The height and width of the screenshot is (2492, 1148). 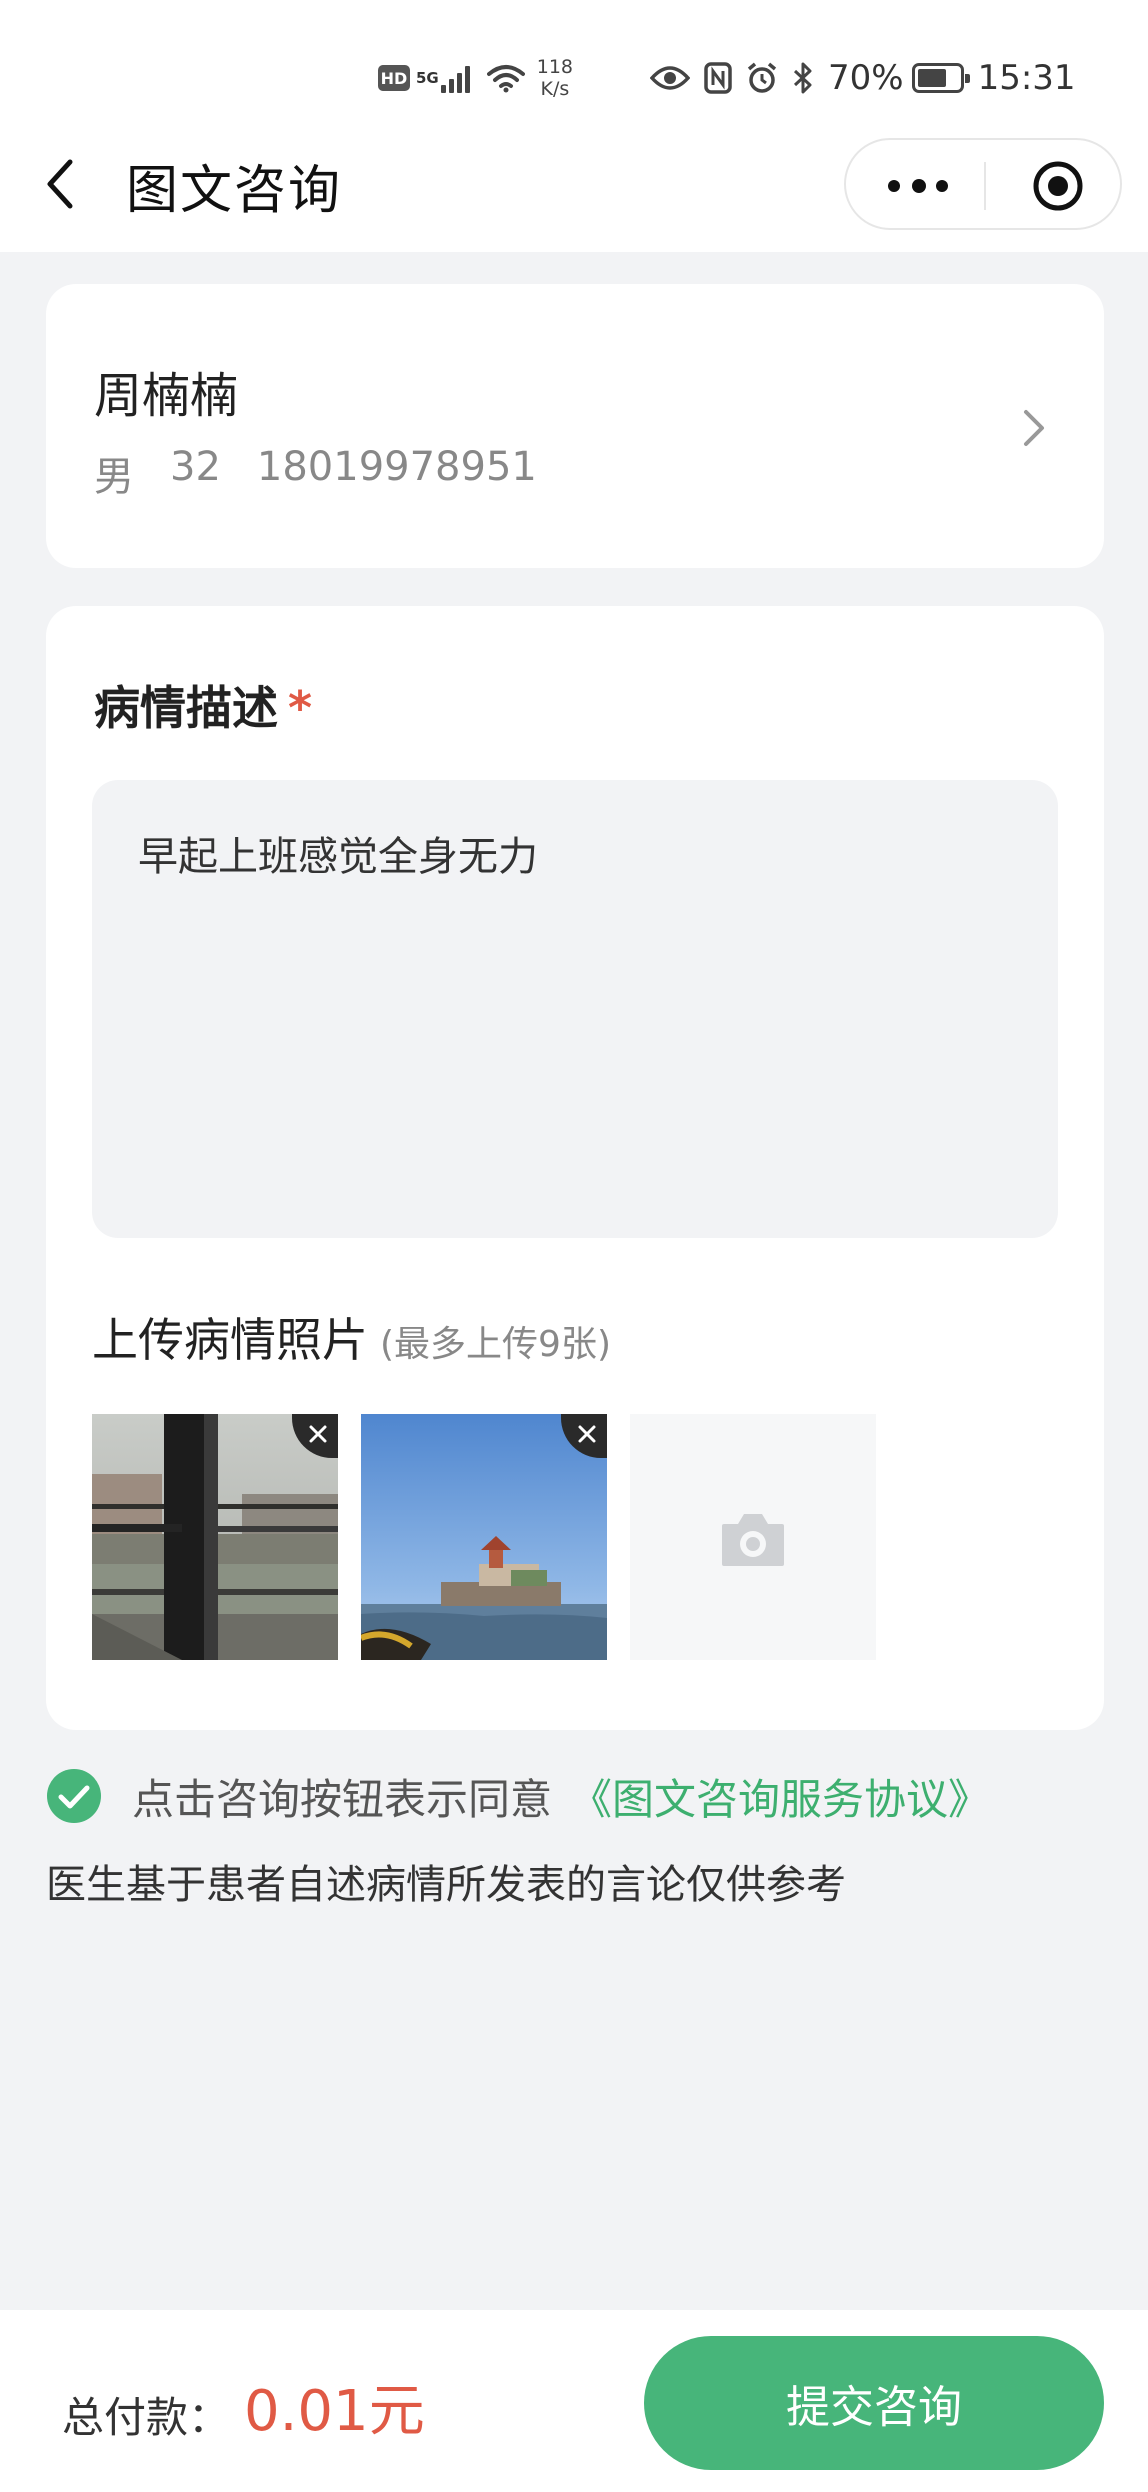 I want to click on agreement-text: 点击咨询按钮表示同意, so click(x=342, y=1799).